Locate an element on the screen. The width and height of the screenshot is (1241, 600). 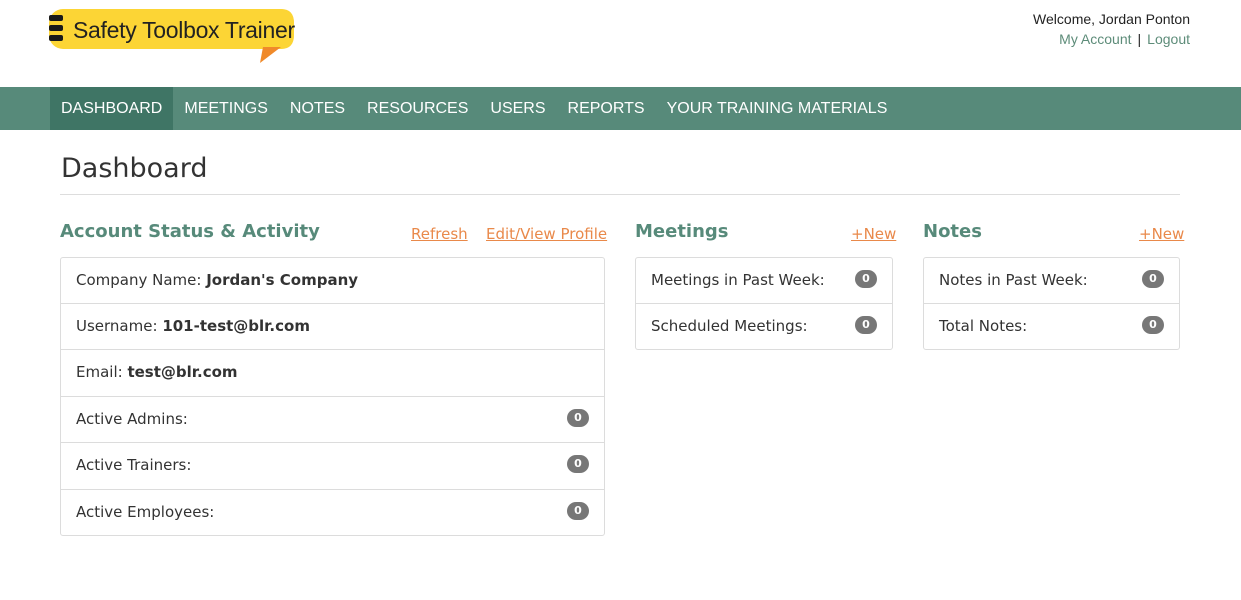
user-area: Welcome, Jordan Ponton My Account | Logout is located at coordinates (1111, 29).